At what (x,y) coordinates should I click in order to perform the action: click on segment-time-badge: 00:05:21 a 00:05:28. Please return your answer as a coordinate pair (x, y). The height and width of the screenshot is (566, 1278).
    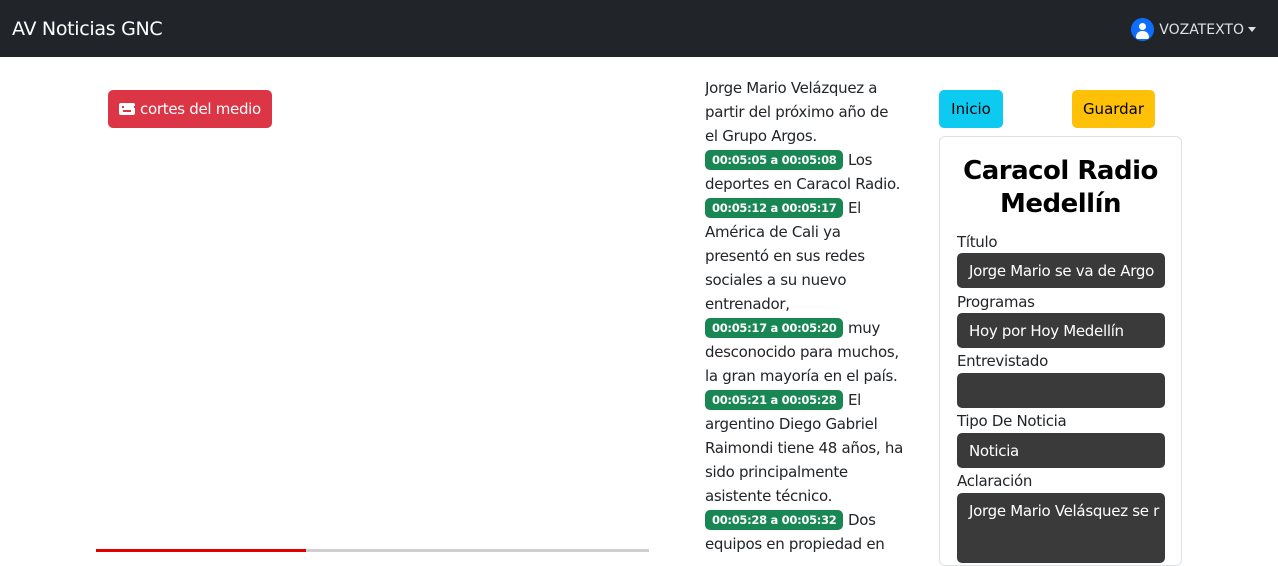
    Looking at the image, I should click on (774, 400).